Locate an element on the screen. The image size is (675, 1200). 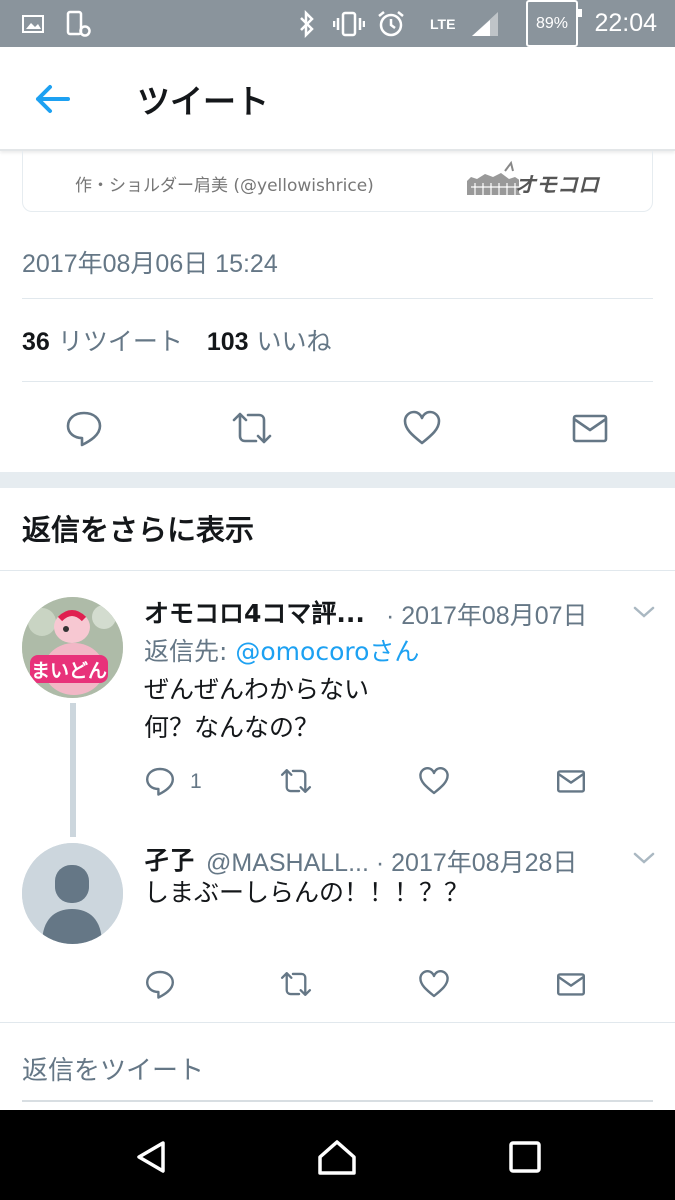
like-stat: 103 いいね is located at coordinates (269, 340).